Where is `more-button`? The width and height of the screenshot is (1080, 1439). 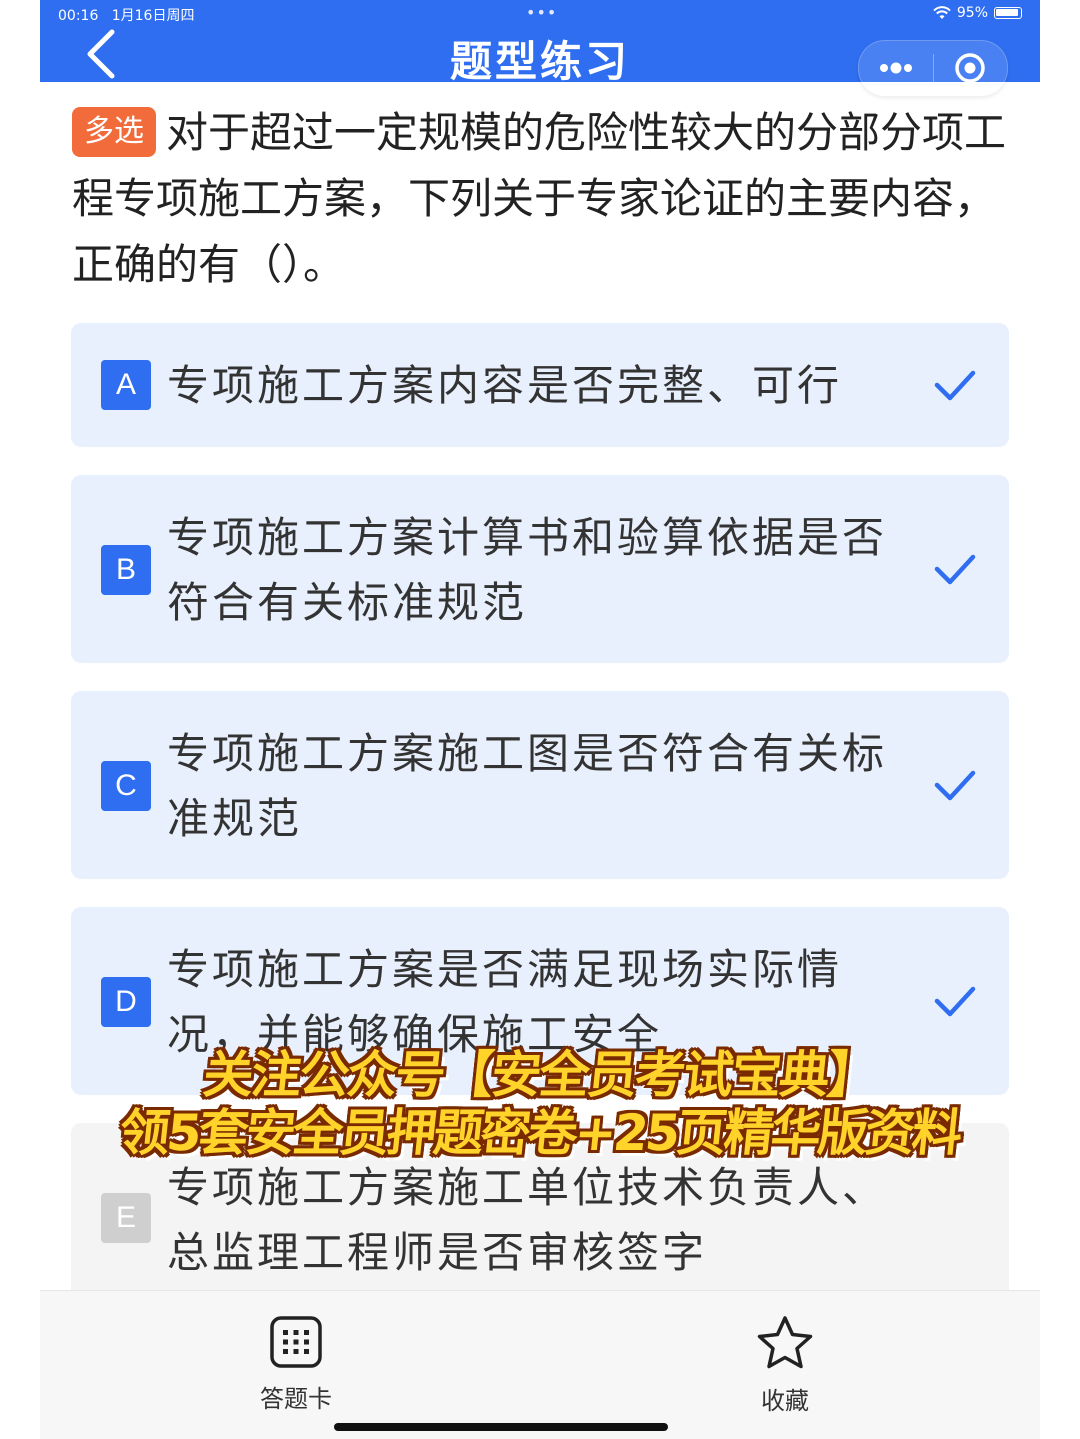 more-button is located at coordinates (896, 68).